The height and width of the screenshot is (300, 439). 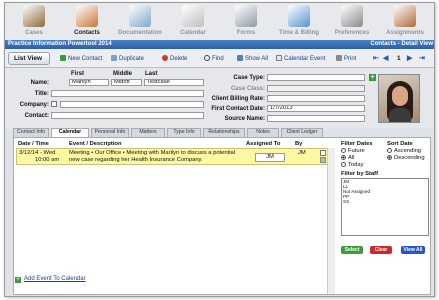 I want to click on next-record-icon: ▶, so click(x=409, y=58).